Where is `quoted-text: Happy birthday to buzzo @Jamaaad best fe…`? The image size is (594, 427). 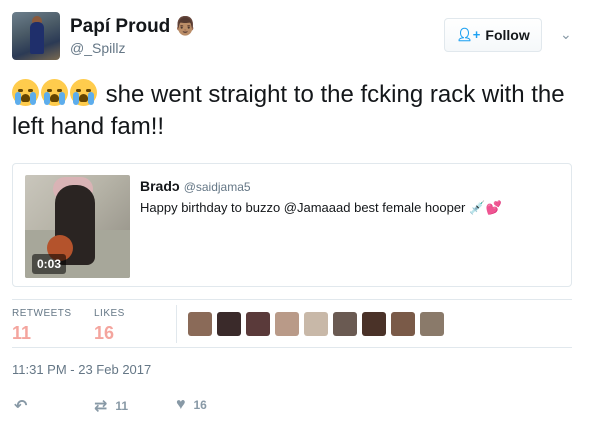
quoted-text: Happy birthday to buzzo @Jamaaad best fe… is located at coordinates (321, 208).